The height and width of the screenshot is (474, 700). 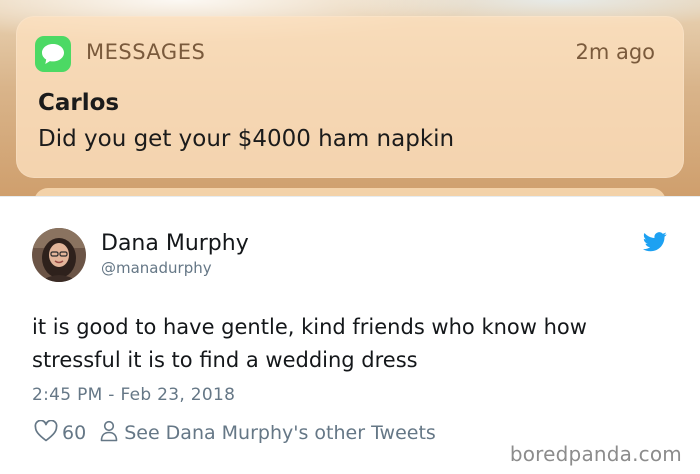 What do you see at coordinates (655, 242) in the screenshot?
I see `twitter-bird-icon` at bounding box center [655, 242].